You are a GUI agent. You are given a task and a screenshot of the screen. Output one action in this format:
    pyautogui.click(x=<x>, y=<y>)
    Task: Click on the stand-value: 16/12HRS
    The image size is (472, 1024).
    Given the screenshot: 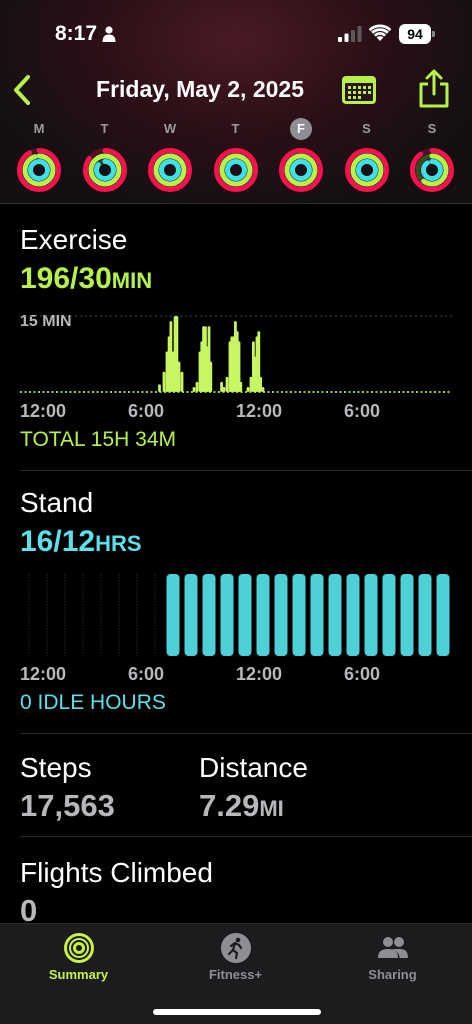 What is the action you would take?
    pyautogui.click(x=81, y=542)
    